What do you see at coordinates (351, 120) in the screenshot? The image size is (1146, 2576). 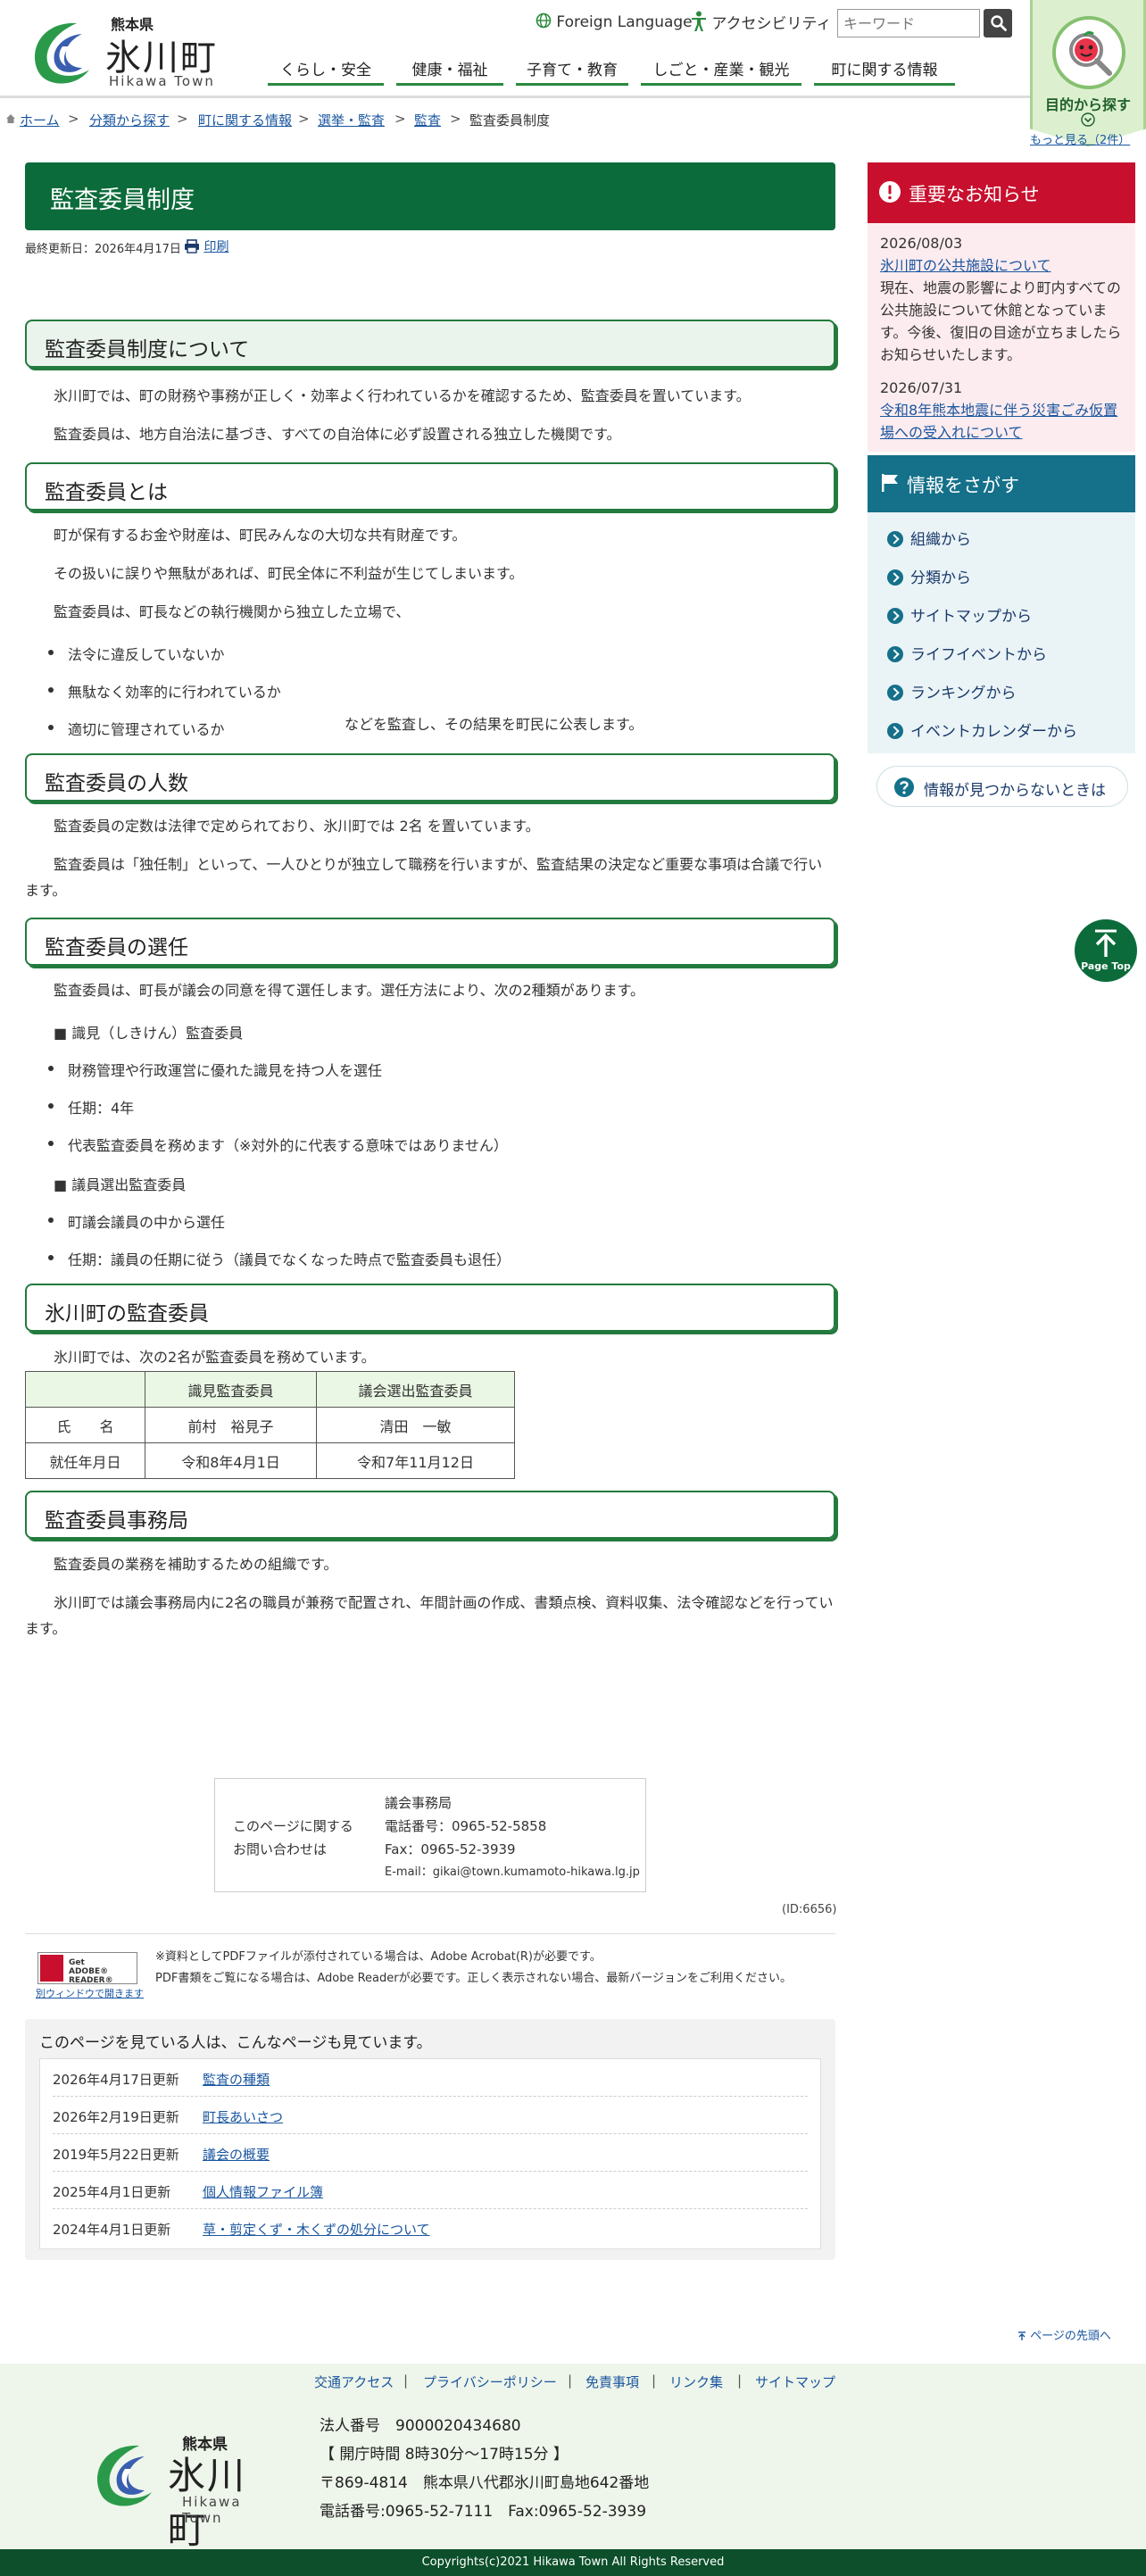 I see `breadcrumb-election-audit: 選挙・監査` at bounding box center [351, 120].